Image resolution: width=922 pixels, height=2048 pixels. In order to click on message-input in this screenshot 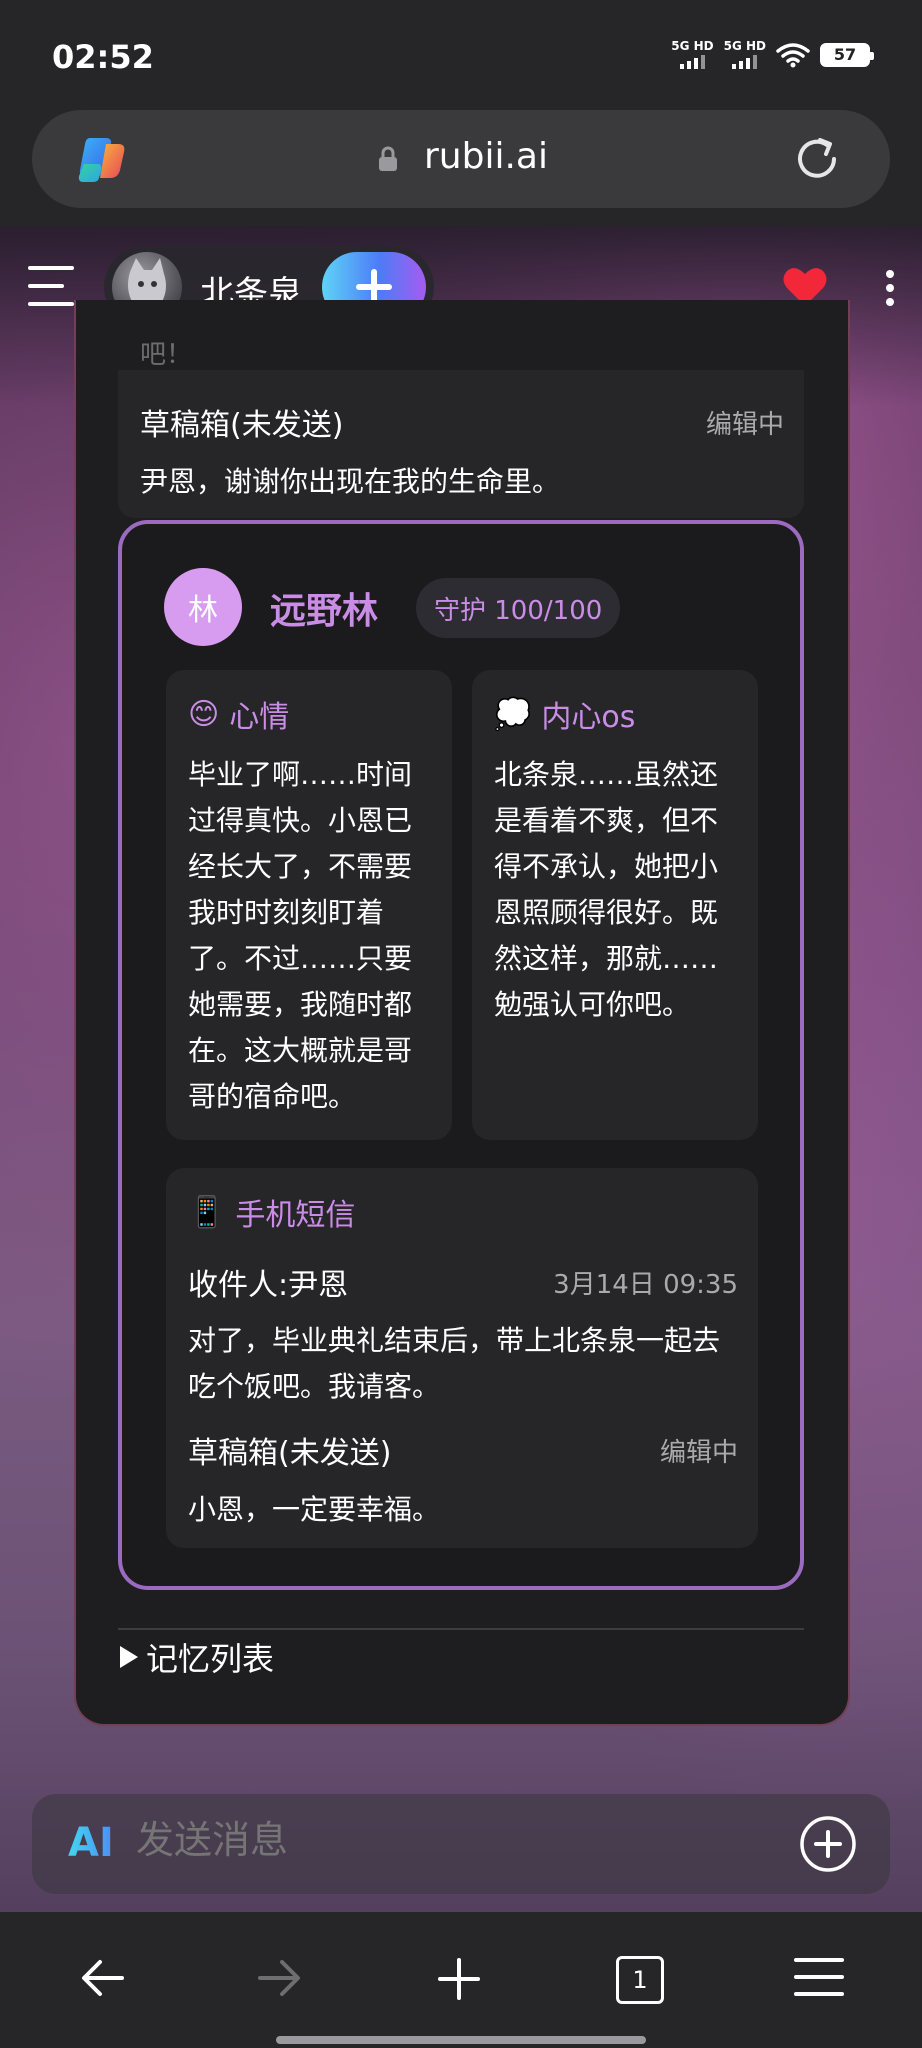, I will do `click(396, 1840)`.